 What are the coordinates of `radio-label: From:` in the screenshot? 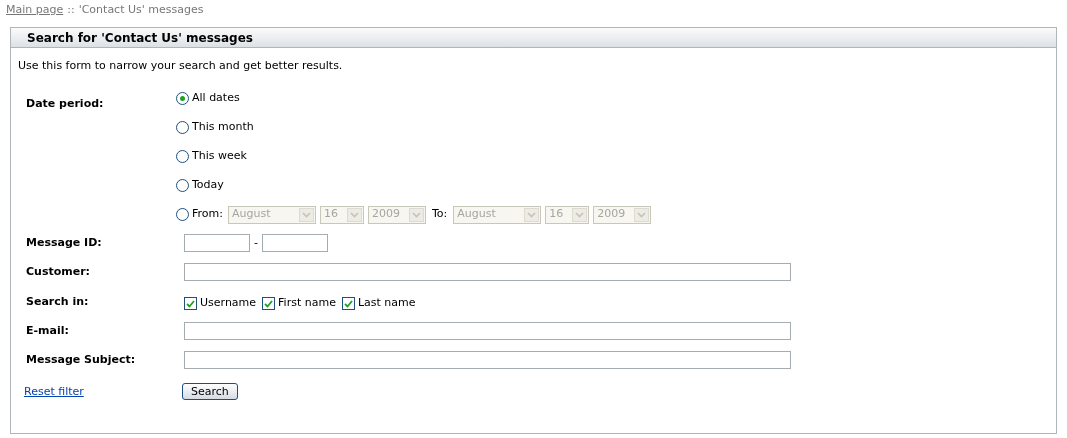 It's located at (207, 214).